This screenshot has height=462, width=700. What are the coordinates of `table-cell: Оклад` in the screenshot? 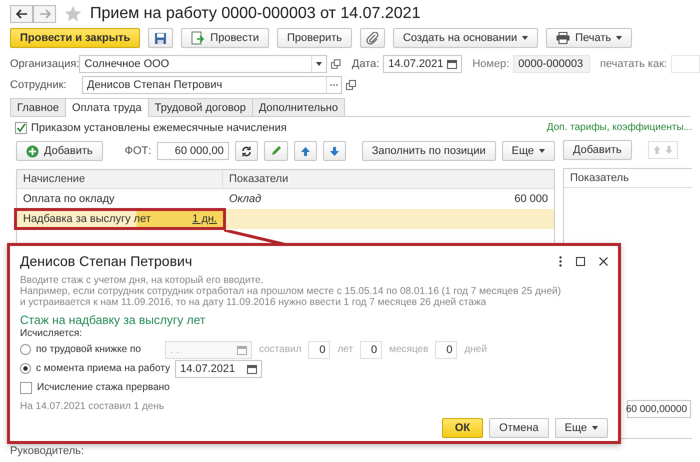 It's located at (245, 199).